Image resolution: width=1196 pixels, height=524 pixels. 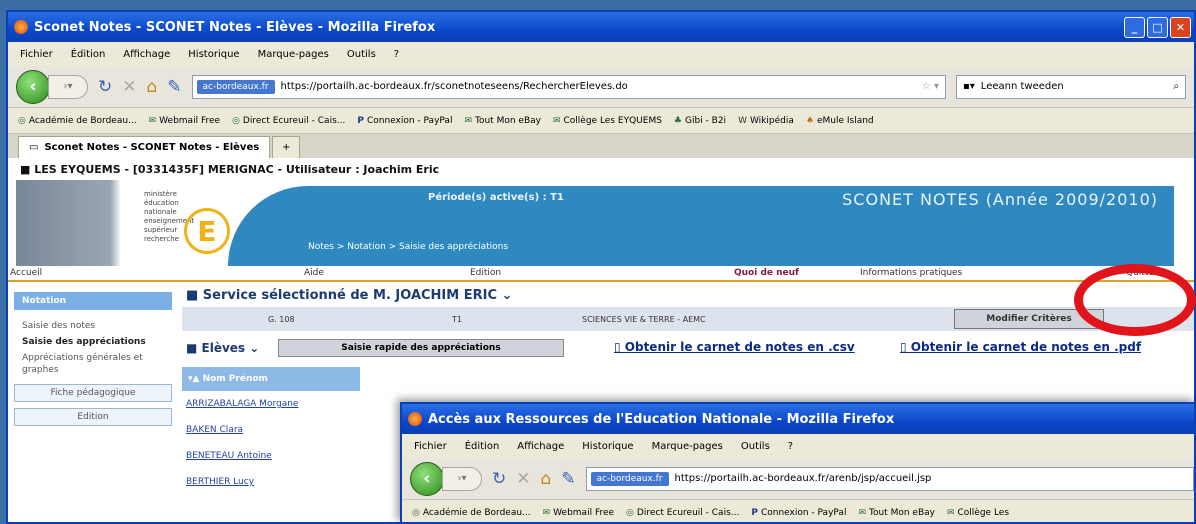 What do you see at coordinates (93, 326) in the screenshot?
I see `sidebar-item-saisie-notes: Saisie des notes` at bounding box center [93, 326].